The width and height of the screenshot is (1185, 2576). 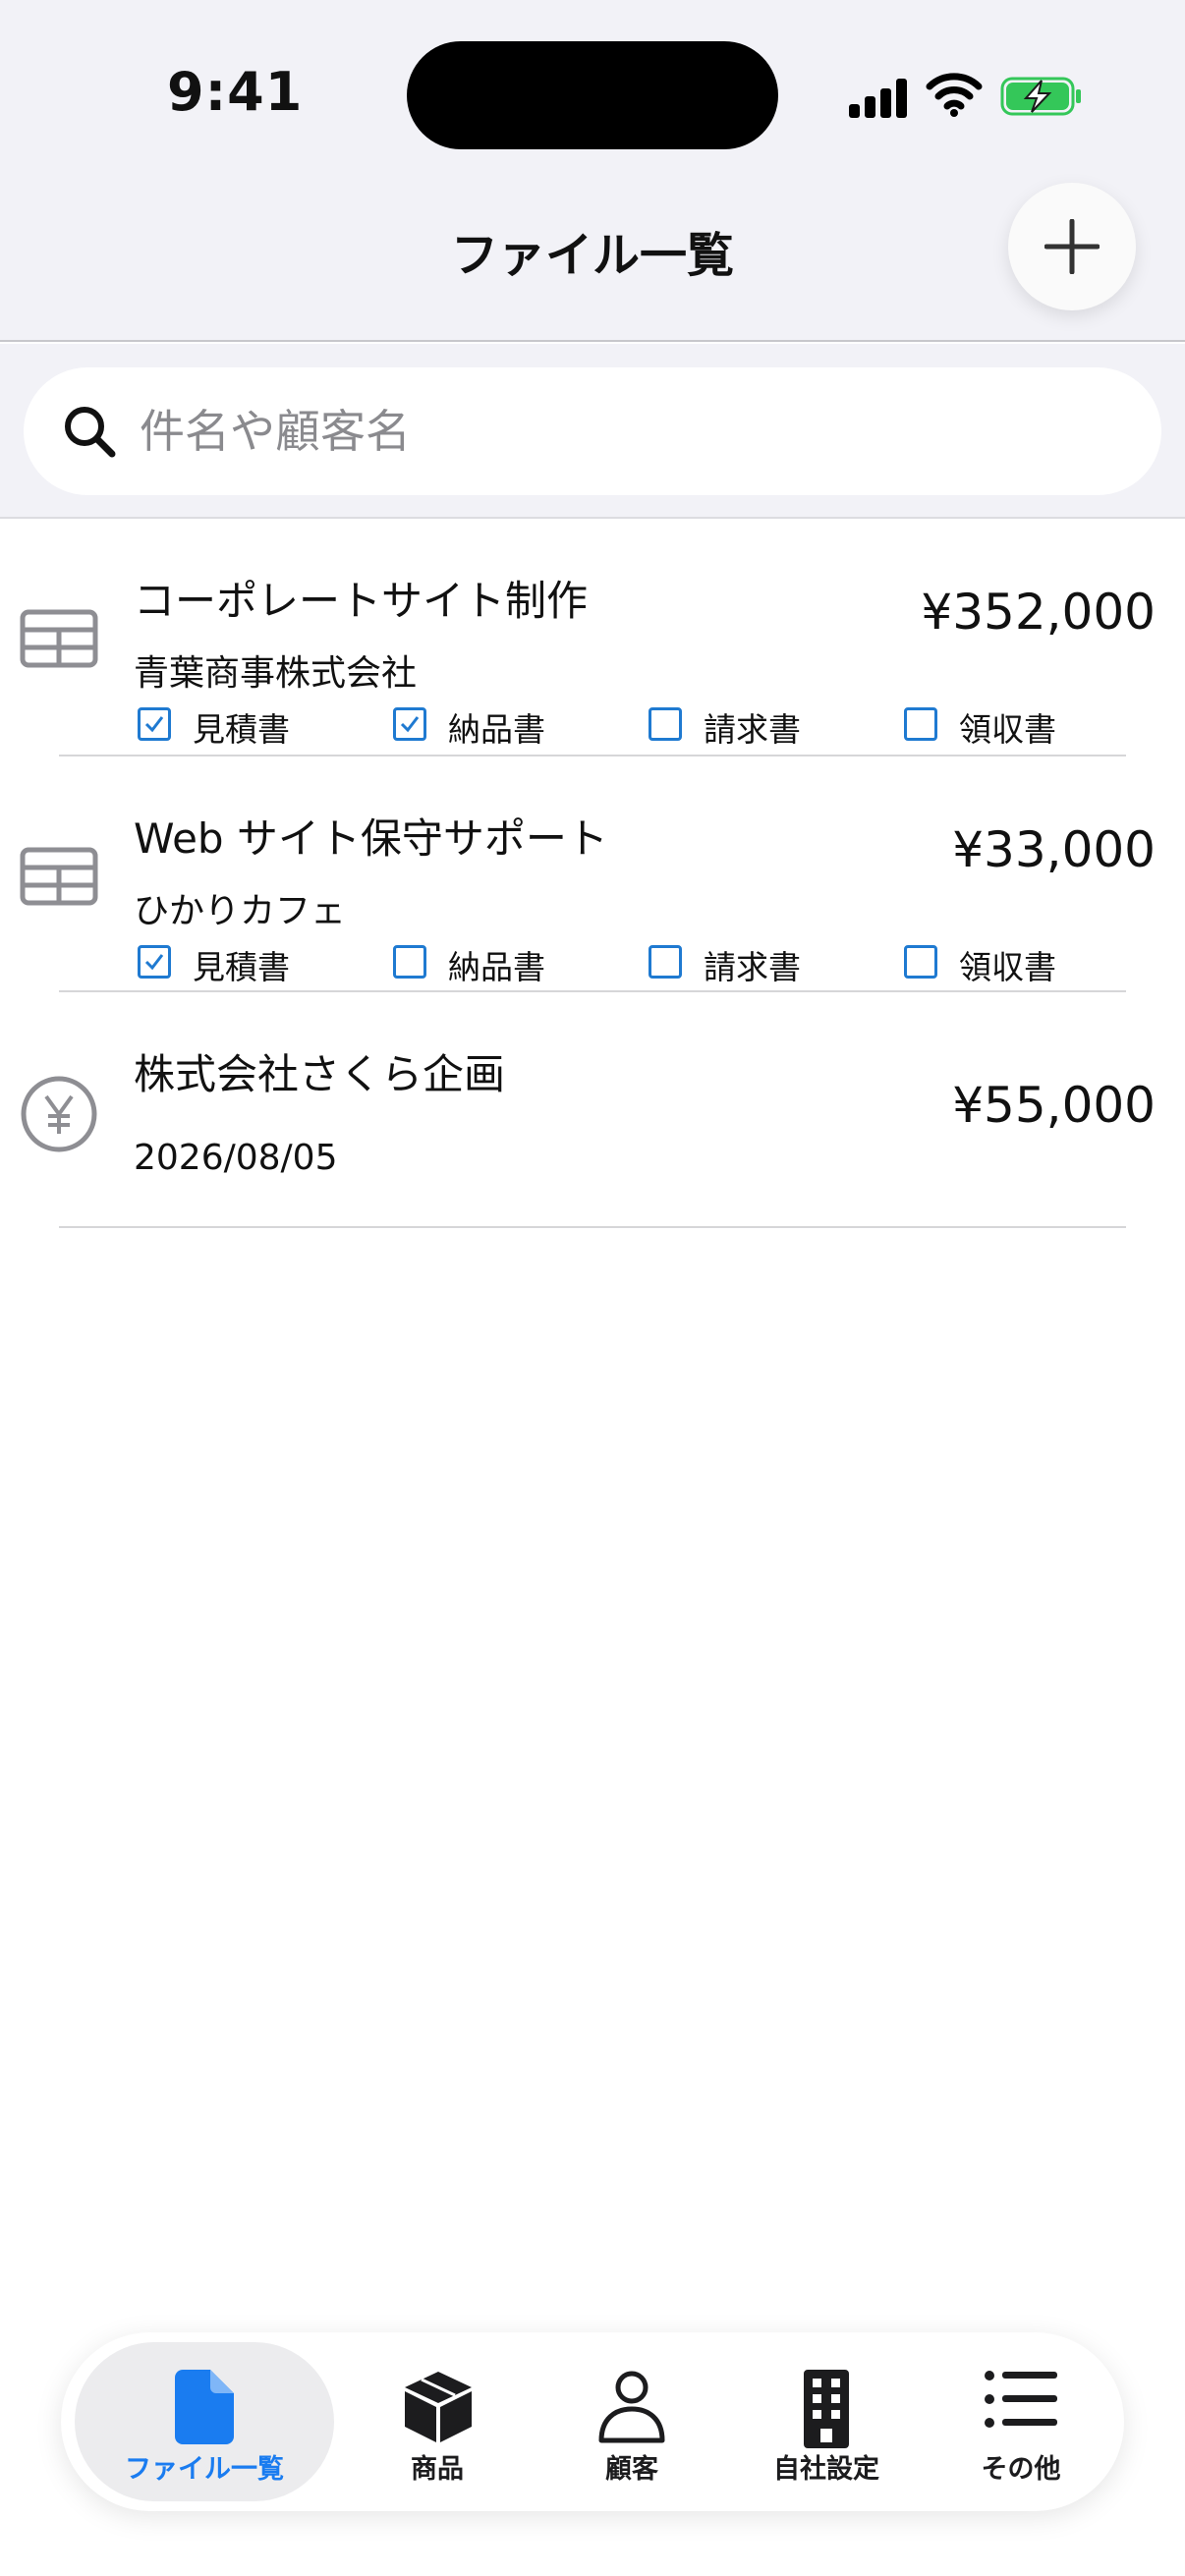 What do you see at coordinates (205, 2407) in the screenshot?
I see `document-icon` at bounding box center [205, 2407].